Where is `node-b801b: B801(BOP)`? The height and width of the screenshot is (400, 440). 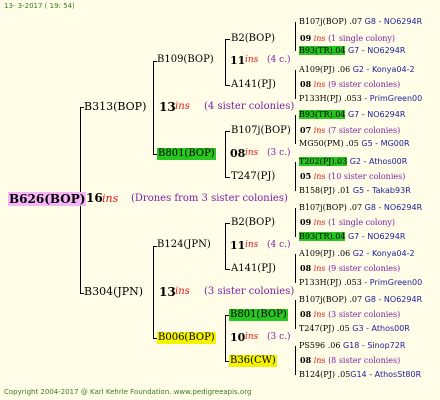
node-b801b: B801(BOP) is located at coordinates (258, 315).